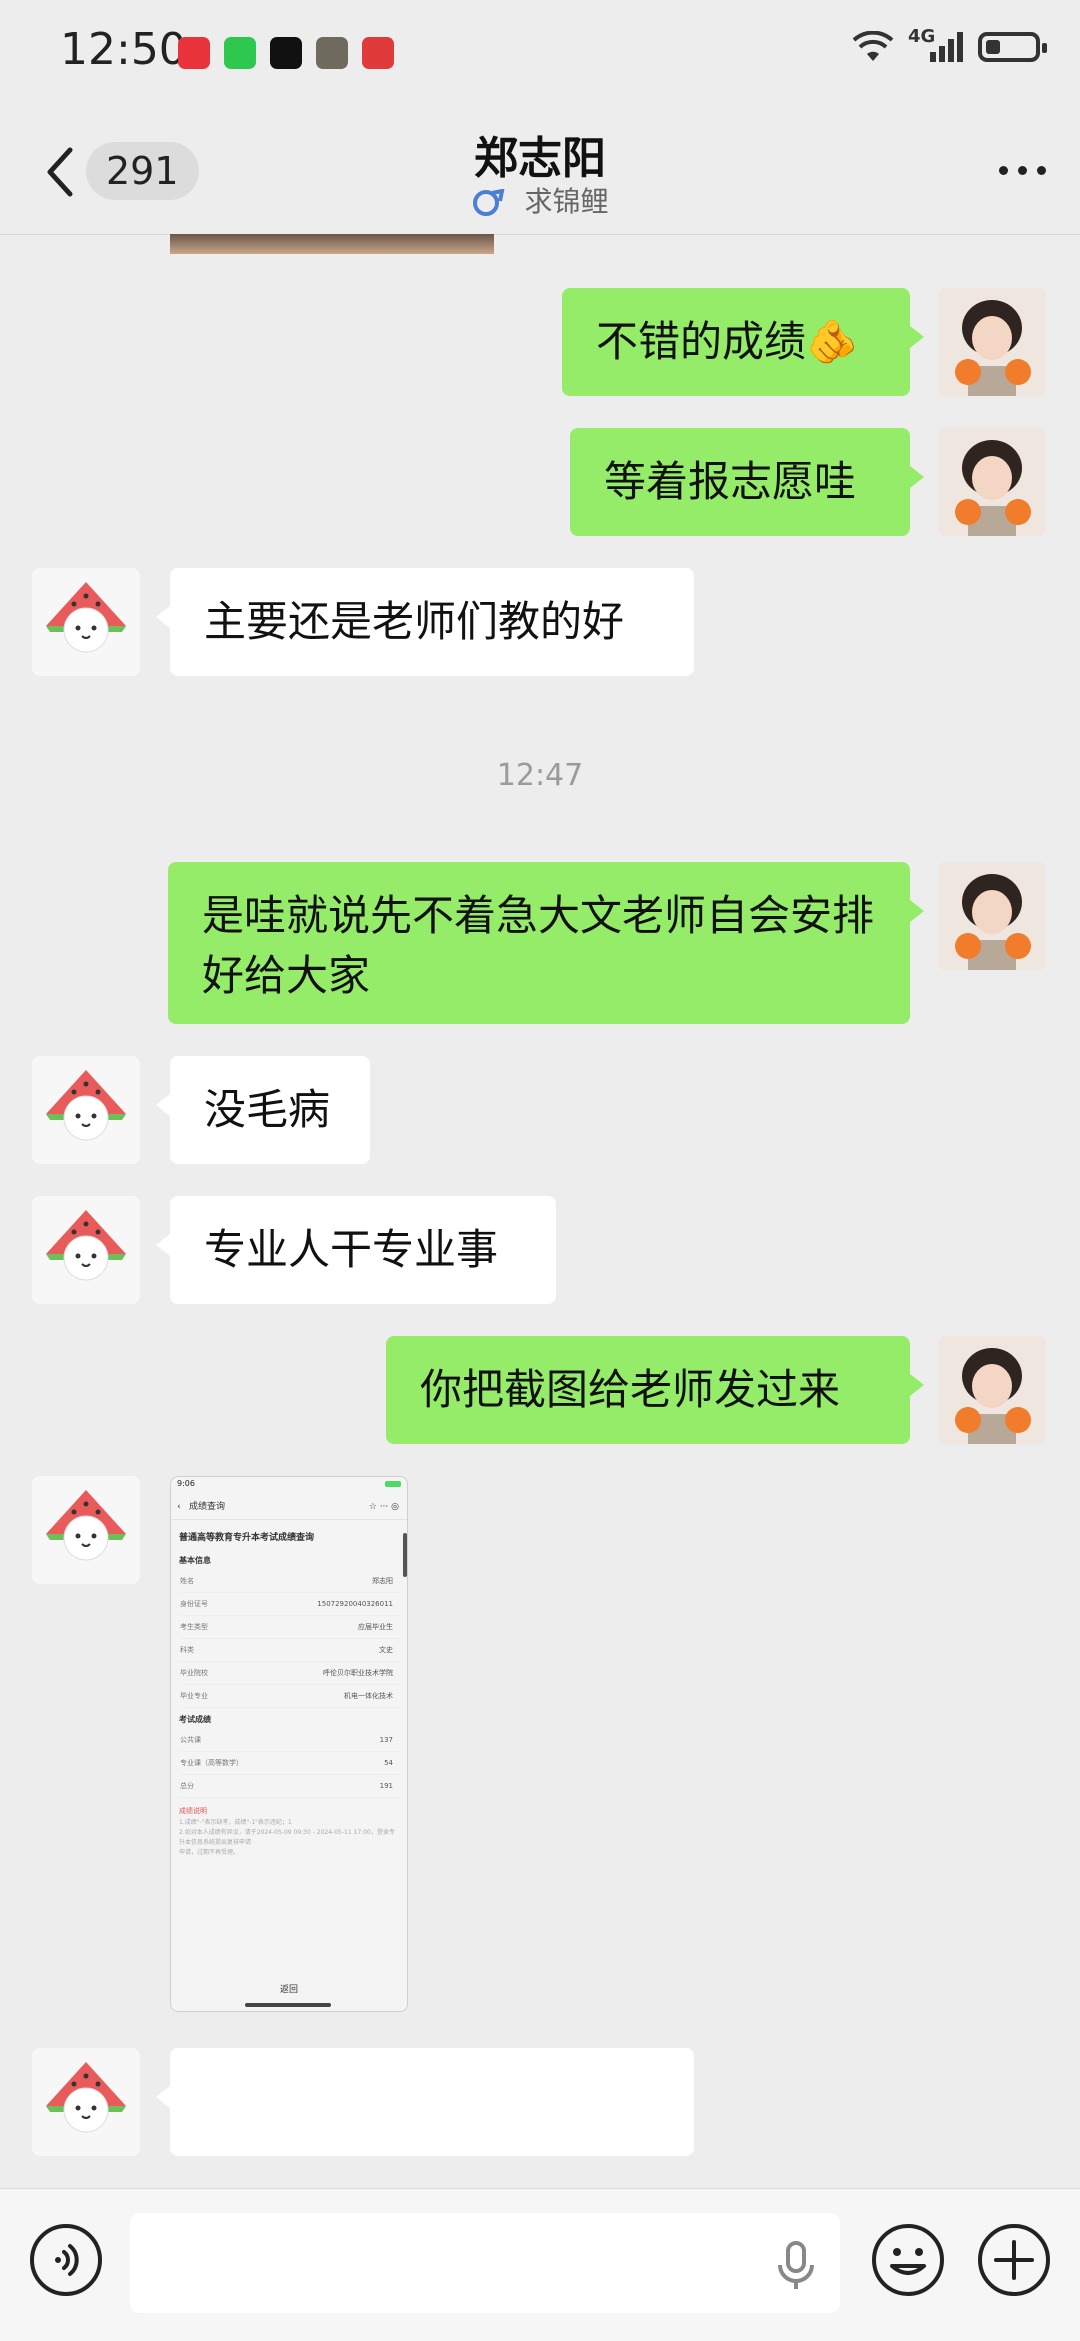 The height and width of the screenshot is (2341, 1080). What do you see at coordinates (240, 53) in the screenshot?
I see `wechat-icon` at bounding box center [240, 53].